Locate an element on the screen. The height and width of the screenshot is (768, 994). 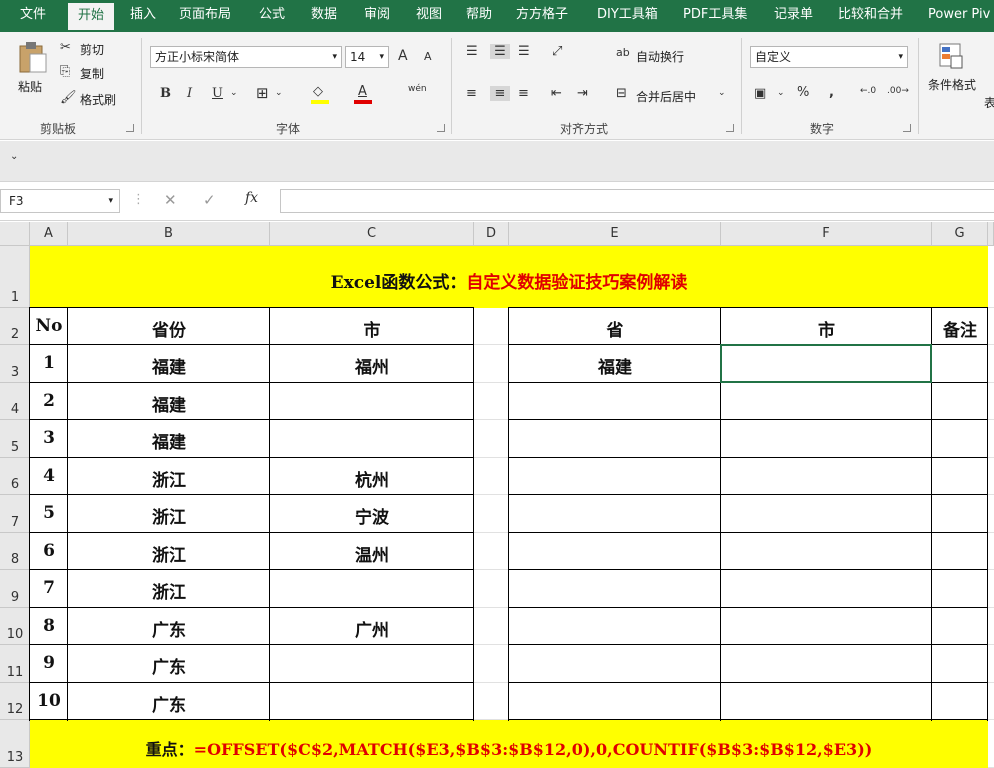
conditional-formatting-button: 条件格式 表 is located at coordinates (960, 78).